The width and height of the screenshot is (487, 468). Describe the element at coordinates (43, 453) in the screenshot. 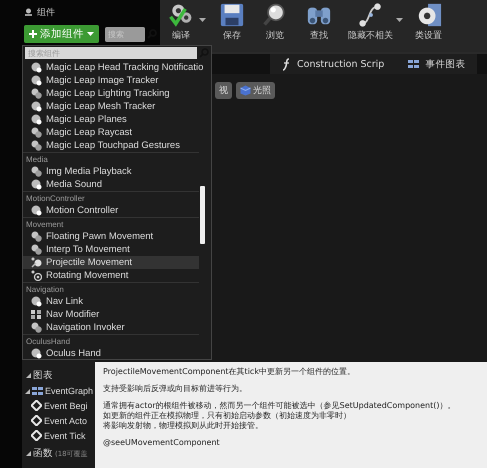

I see `section-title: 函数` at that location.